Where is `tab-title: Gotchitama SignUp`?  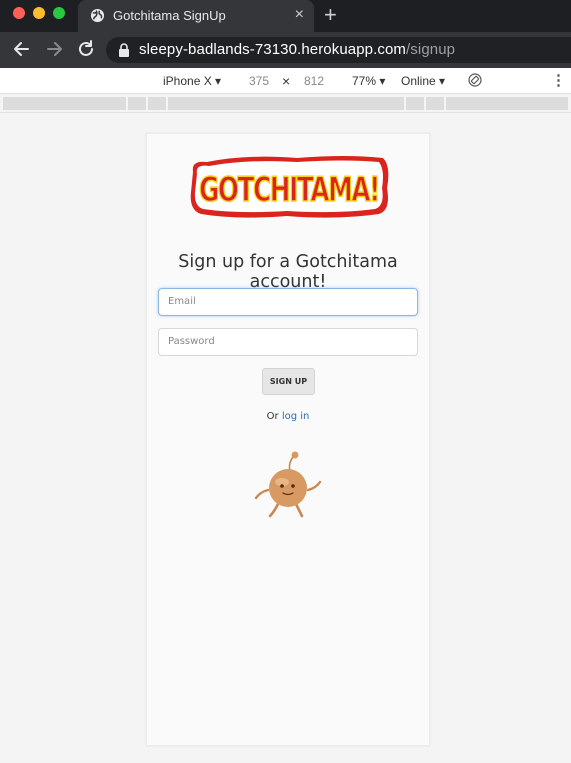 tab-title: Gotchitama SignUp is located at coordinates (169, 15).